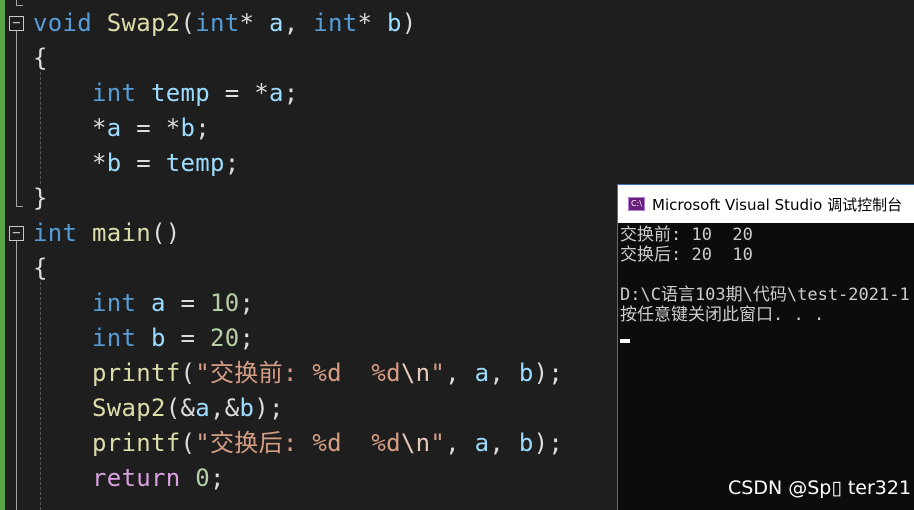  What do you see at coordinates (225, 408) in the screenshot?
I see `punctuation: ,&` at bounding box center [225, 408].